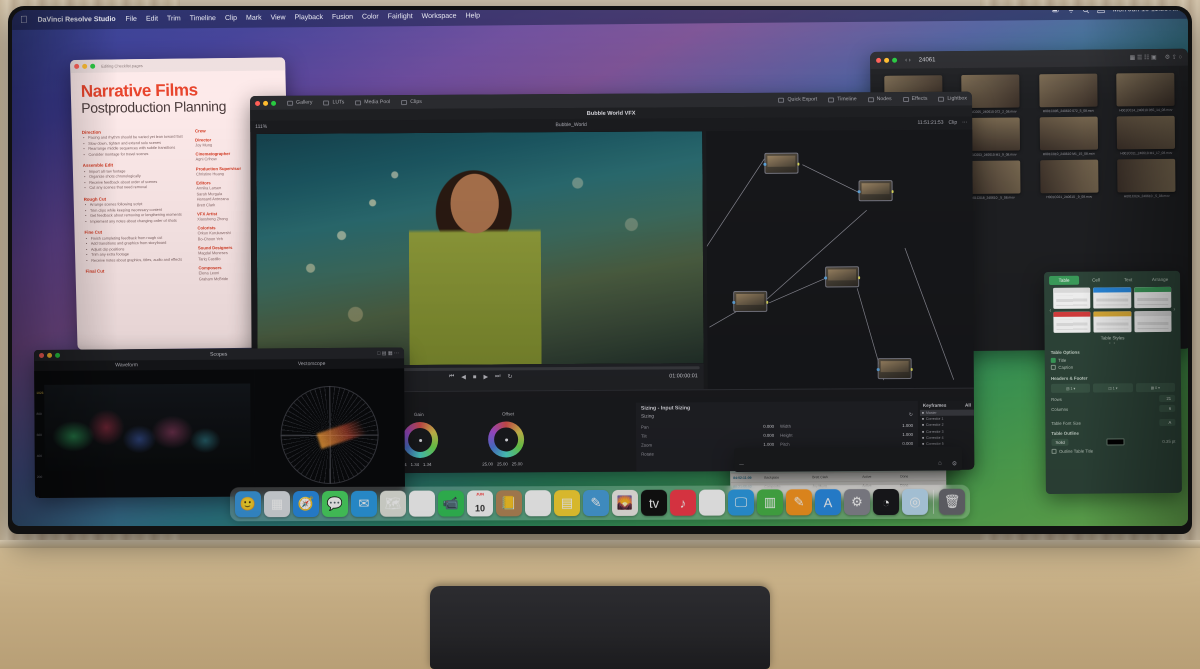 The image size is (1200, 669). I want to click on dock-app-numbers: ▥, so click(770, 502).